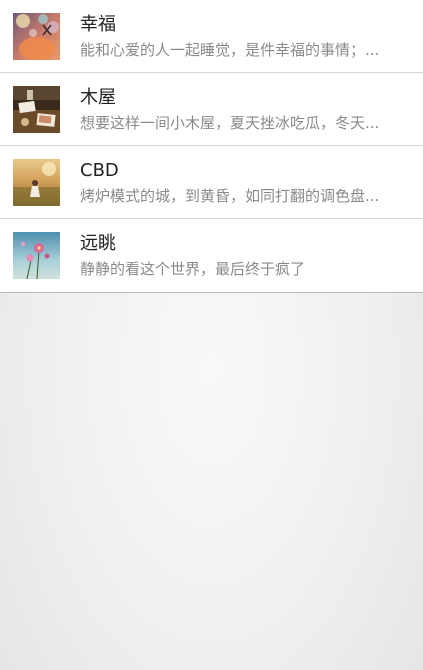  Describe the element at coordinates (98, 243) in the screenshot. I see `item-title: 远眺` at that location.